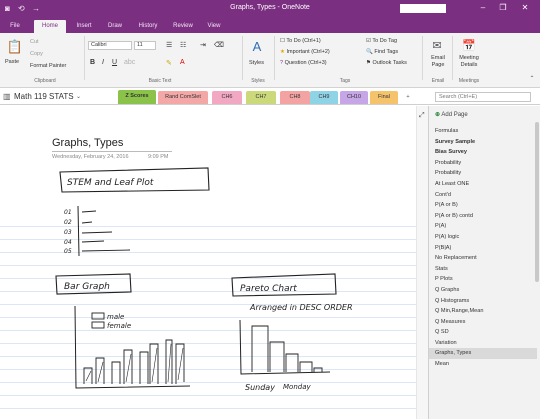  I want to click on bullets-icon: ☰, so click(169, 45).